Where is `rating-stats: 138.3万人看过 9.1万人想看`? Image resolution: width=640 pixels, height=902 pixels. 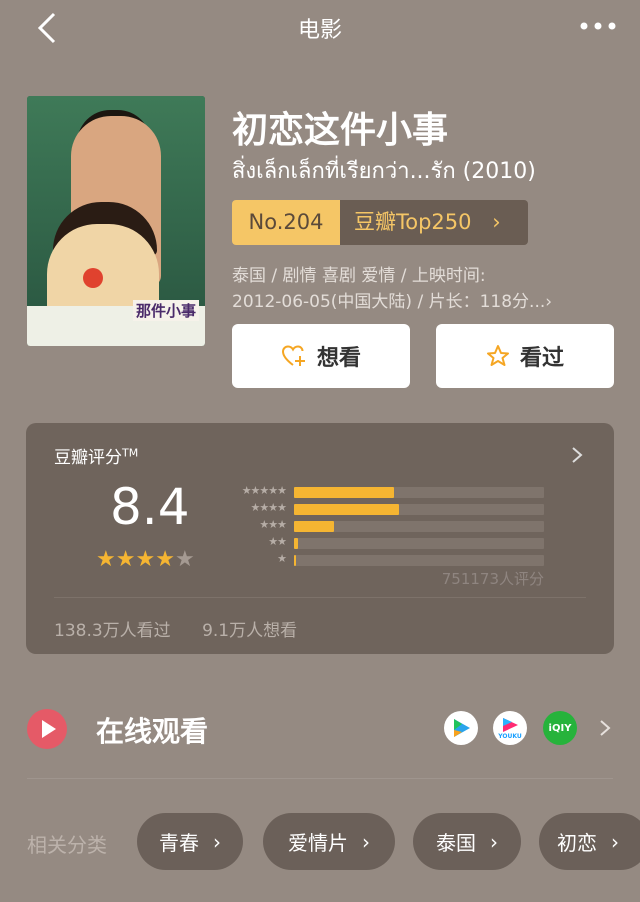
rating-stats: 138.3万人看过 9.1万人想看 is located at coordinates (188, 628).